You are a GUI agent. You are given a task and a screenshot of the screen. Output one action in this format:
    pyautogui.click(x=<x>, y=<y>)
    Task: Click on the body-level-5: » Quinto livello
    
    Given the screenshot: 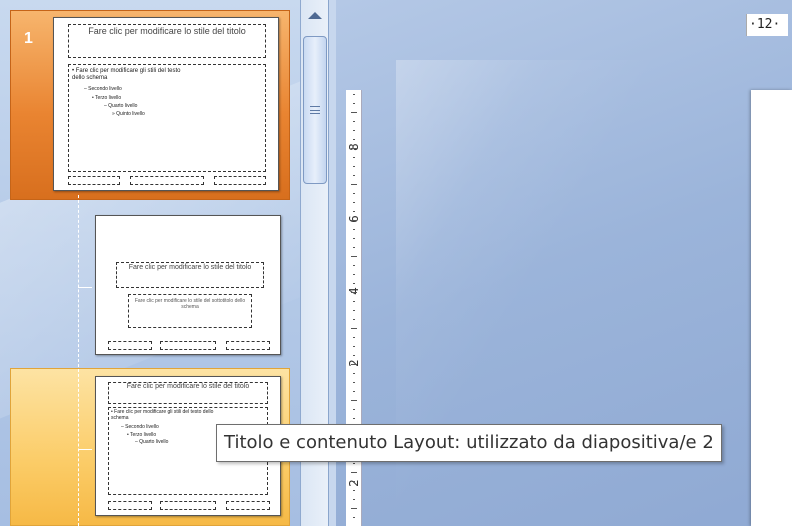 What is the action you would take?
    pyautogui.click(x=128, y=113)
    